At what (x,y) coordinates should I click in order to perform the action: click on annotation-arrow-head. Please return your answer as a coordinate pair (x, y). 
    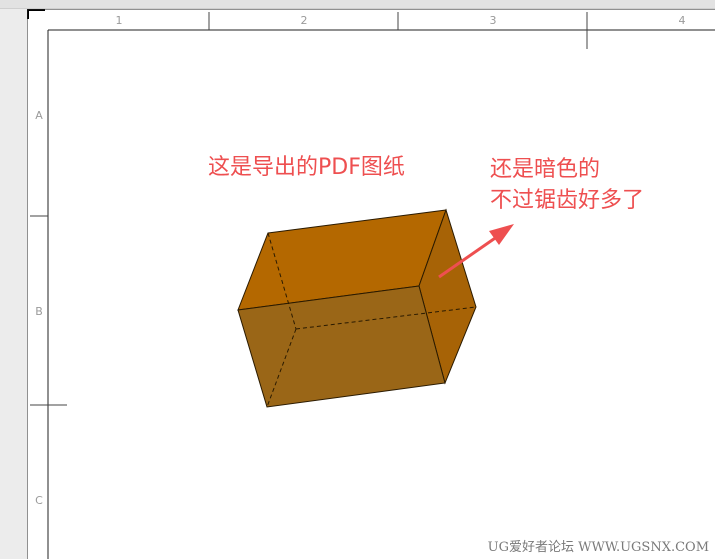
    Looking at the image, I should click on (501, 234).